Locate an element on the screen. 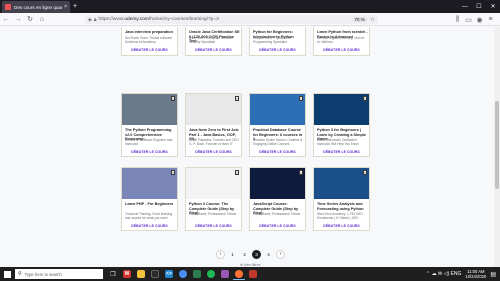 The width and height of the screenshot is (500, 281). home-icon: ⌂ is located at coordinates (42, 19).